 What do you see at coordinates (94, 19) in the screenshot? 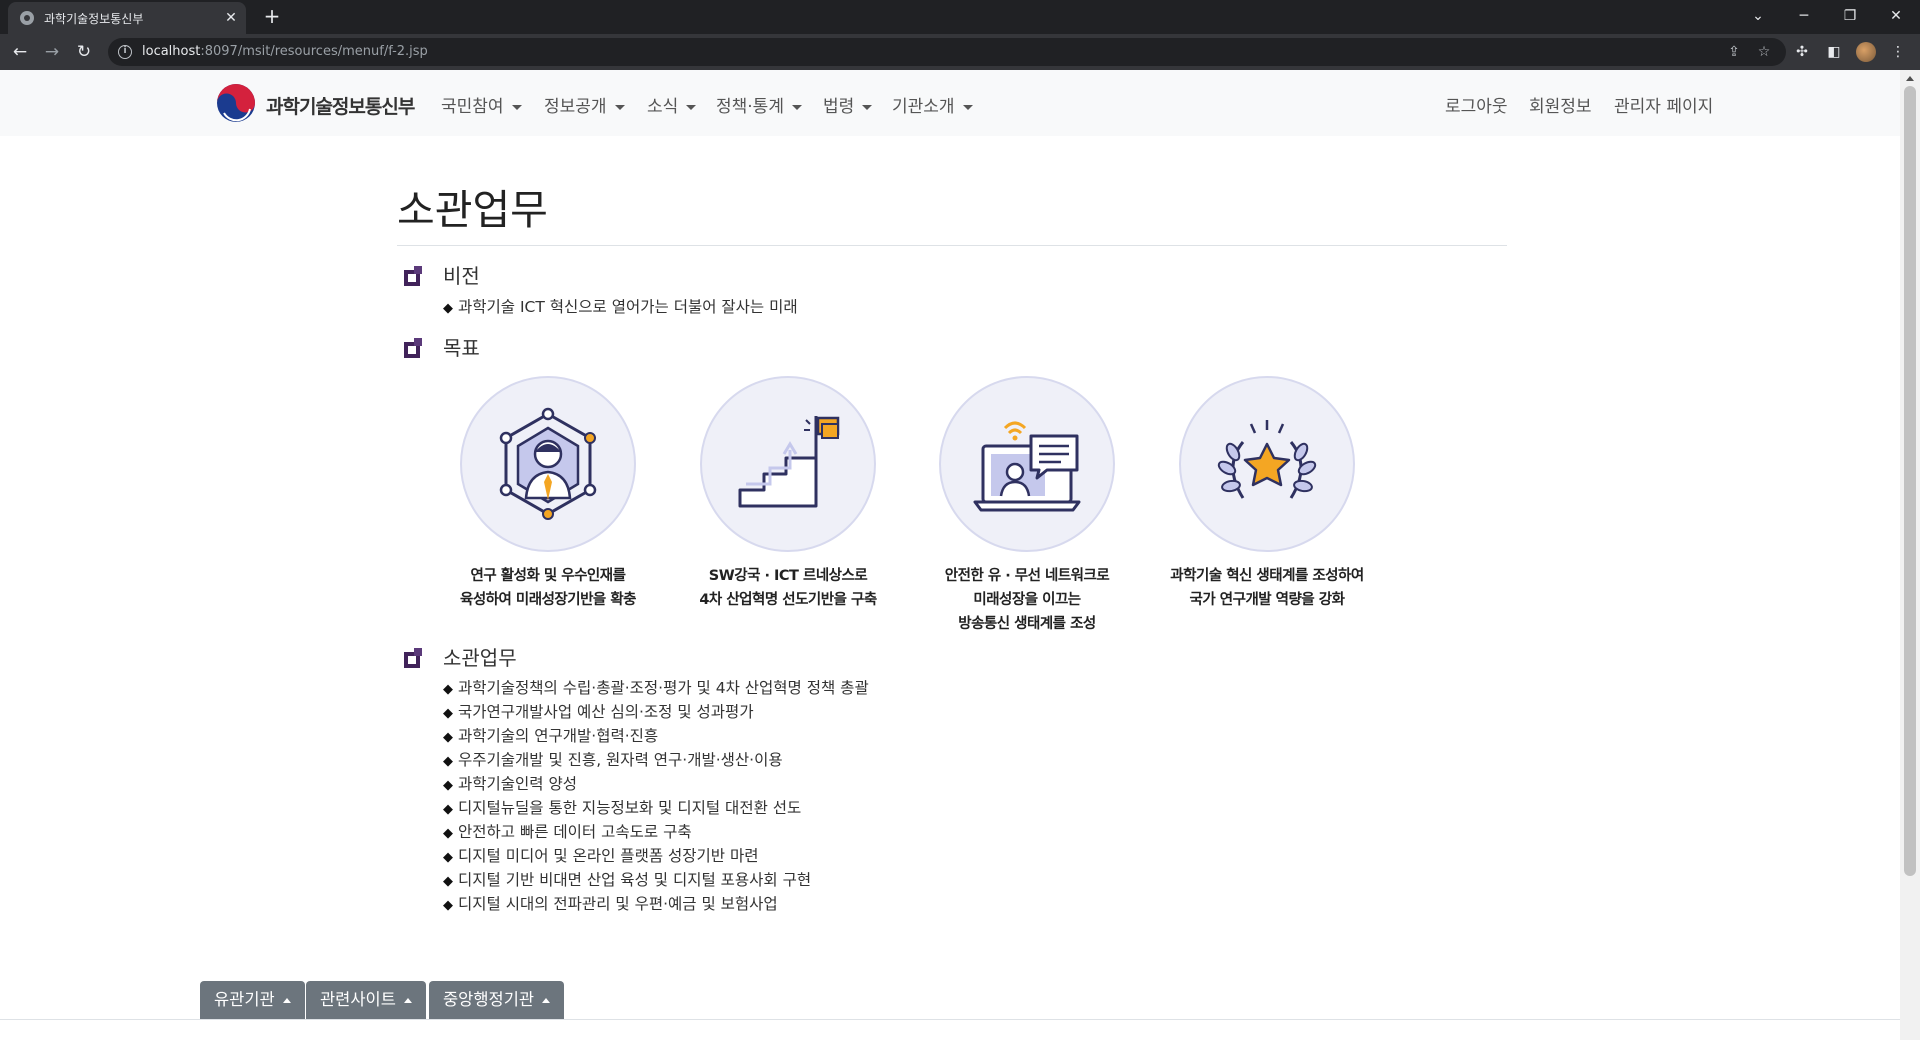
I see `tab-title: 과학기술정보통신부` at bounding box center [94, 19].